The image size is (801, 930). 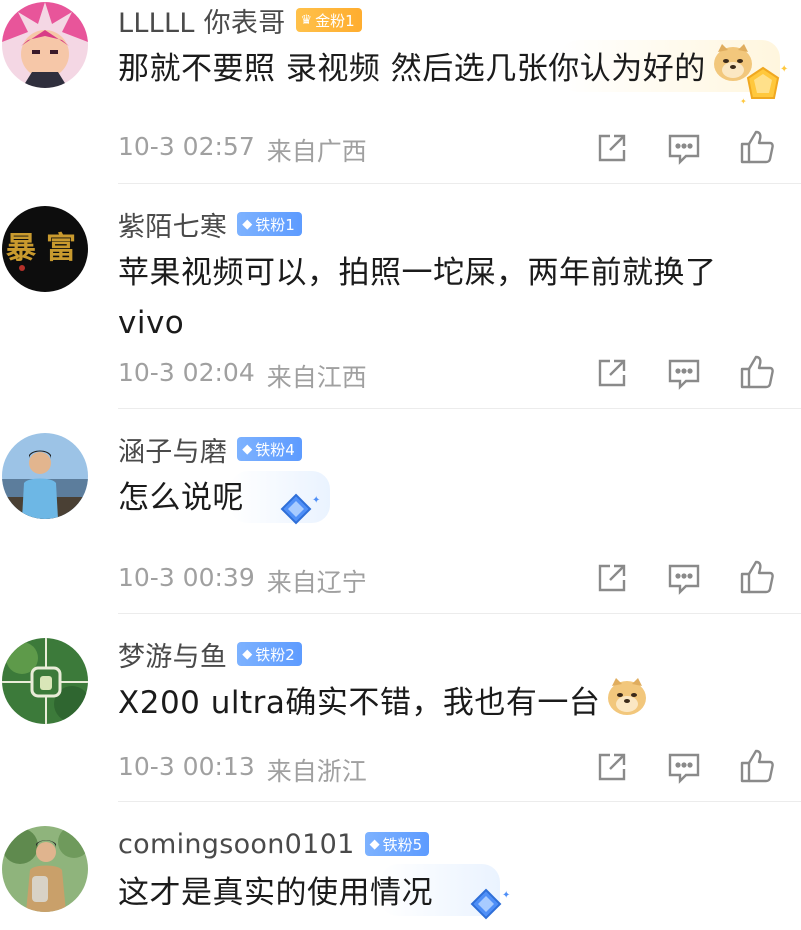 What do you see at coordinates (236, 844) in the screenshot?
I see `username: comingsoon0101` at bounding box center [236, 844].